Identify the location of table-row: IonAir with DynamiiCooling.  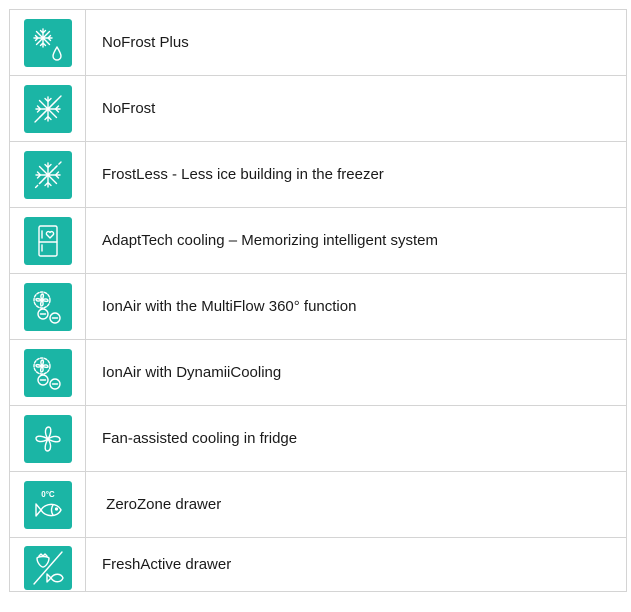
(318, 372).